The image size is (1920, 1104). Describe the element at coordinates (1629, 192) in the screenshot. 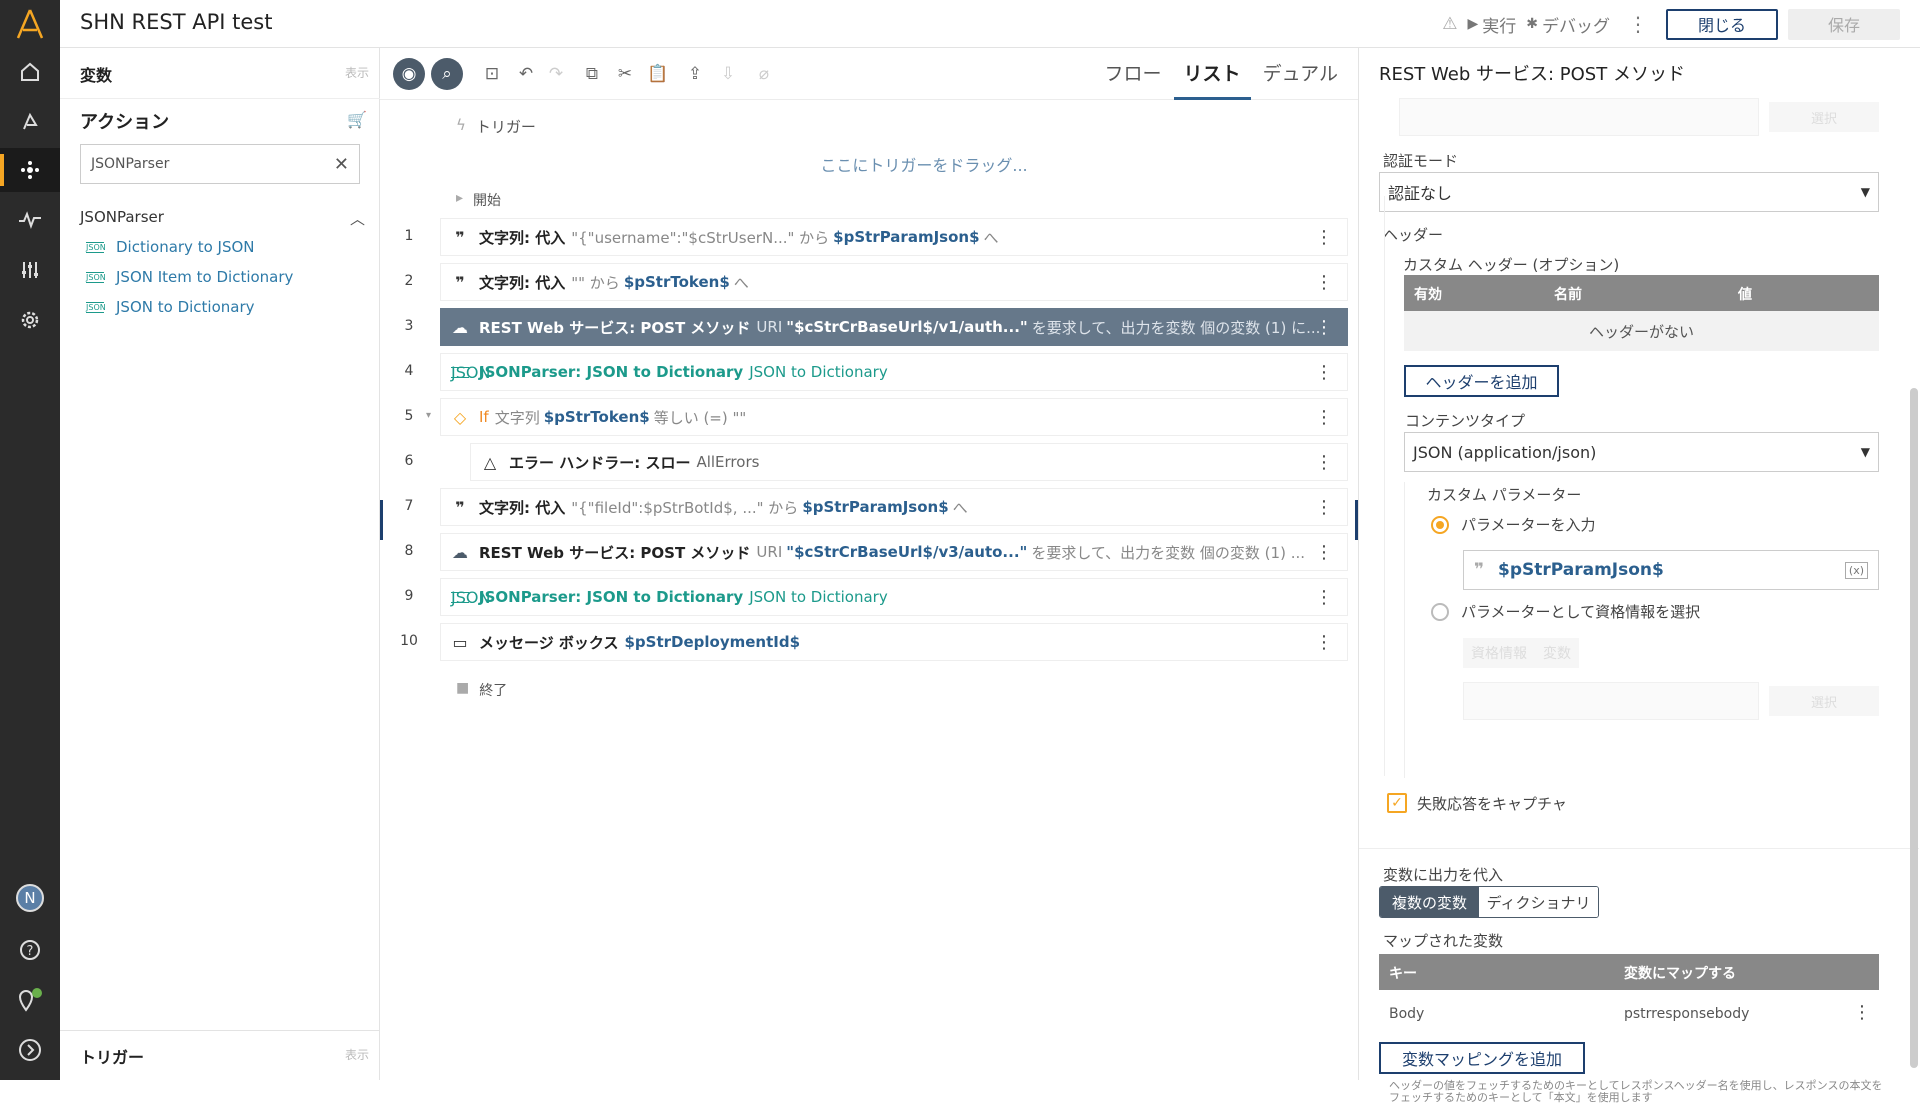

I see `auth-mode-select: 認証なし ▼` at that location.